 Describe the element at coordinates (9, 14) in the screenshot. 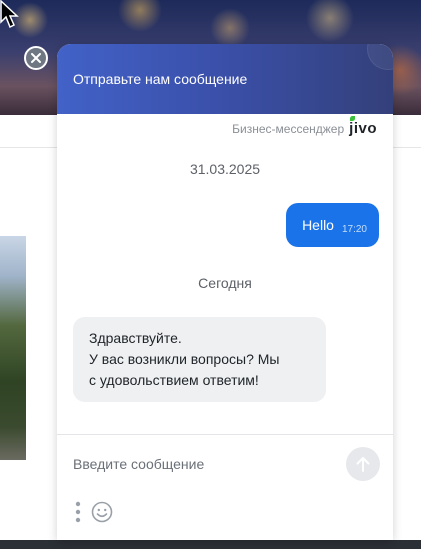

I see `mouse-cursor-icon` at that location.